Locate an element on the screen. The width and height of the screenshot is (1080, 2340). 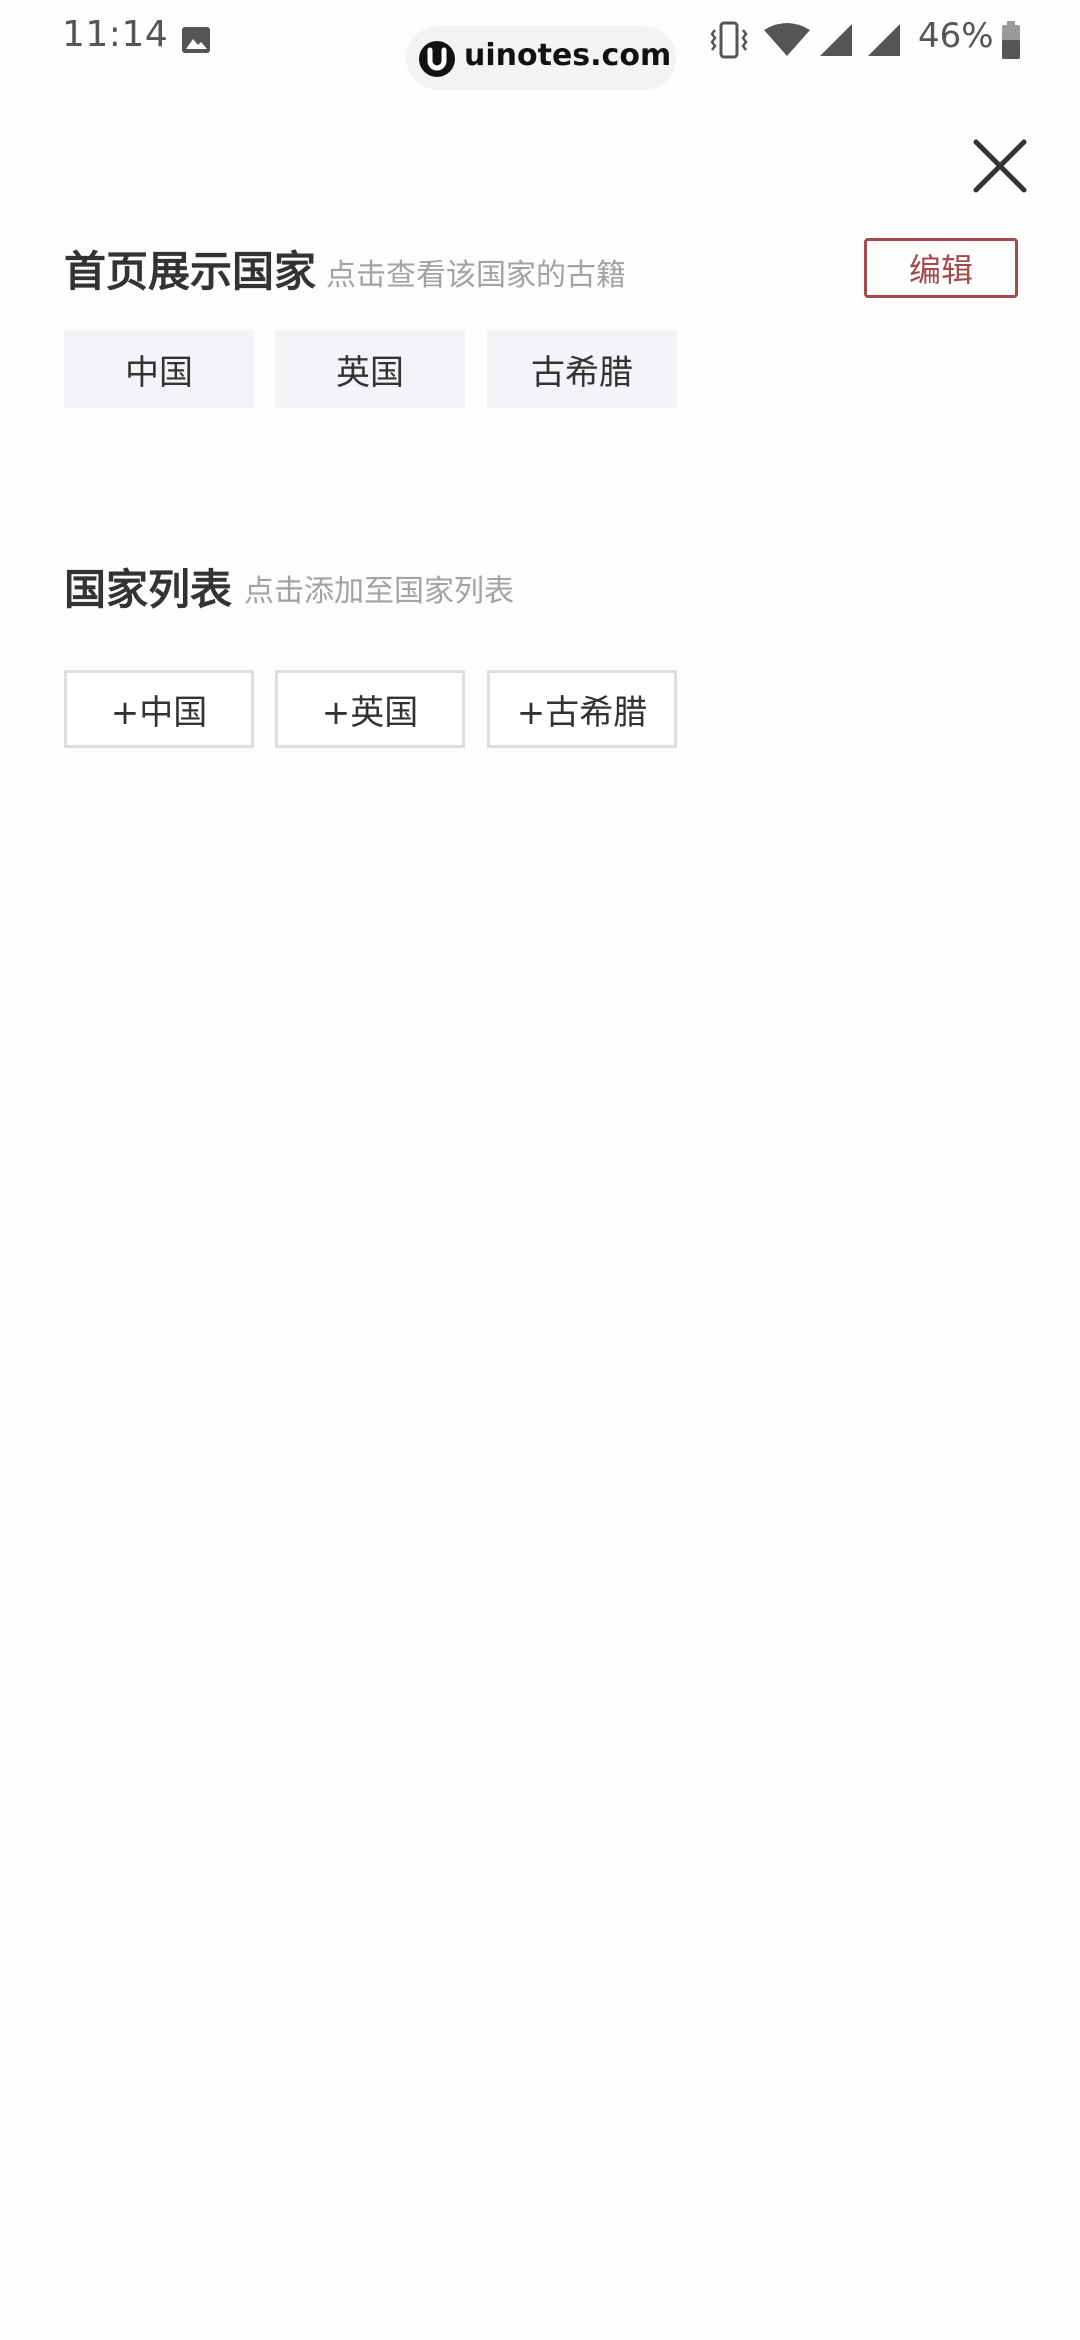
close-button is located at coordinates (1000, 166).